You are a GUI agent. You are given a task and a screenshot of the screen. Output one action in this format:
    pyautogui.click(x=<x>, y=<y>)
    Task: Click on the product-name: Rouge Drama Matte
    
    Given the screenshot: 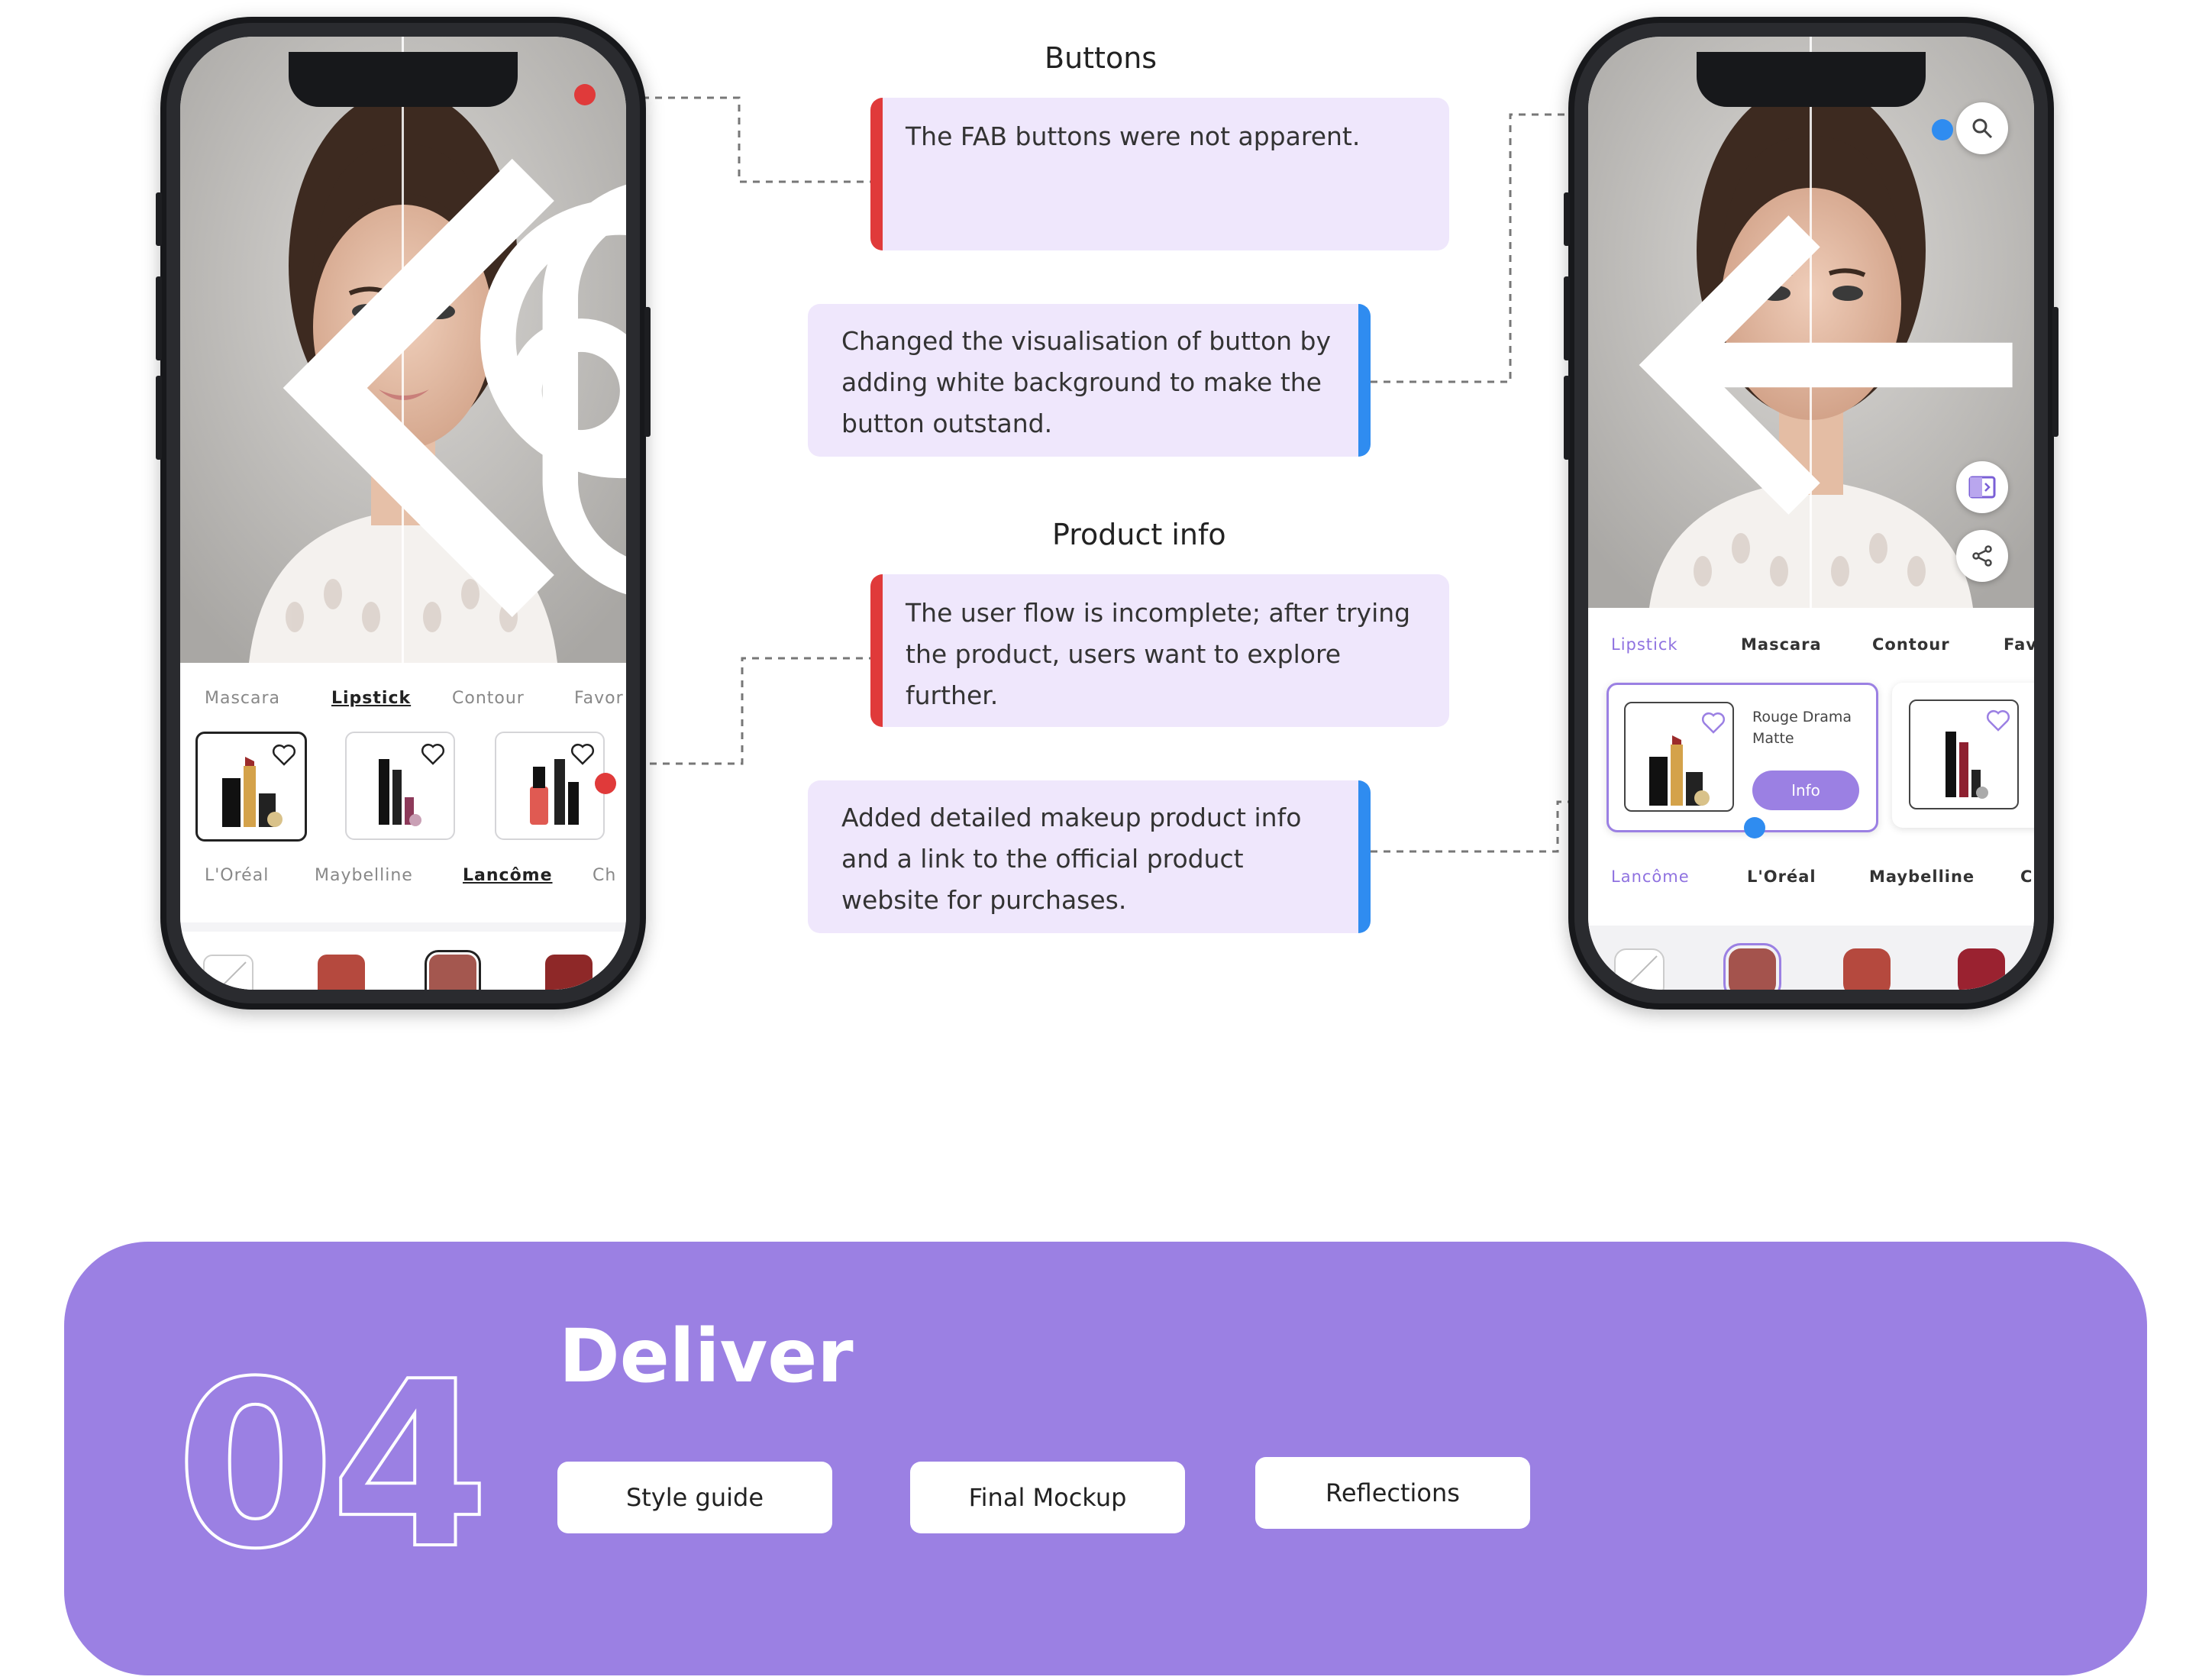 What is the action you would take?
    pyautogui.click(x=1802, y=728)
    